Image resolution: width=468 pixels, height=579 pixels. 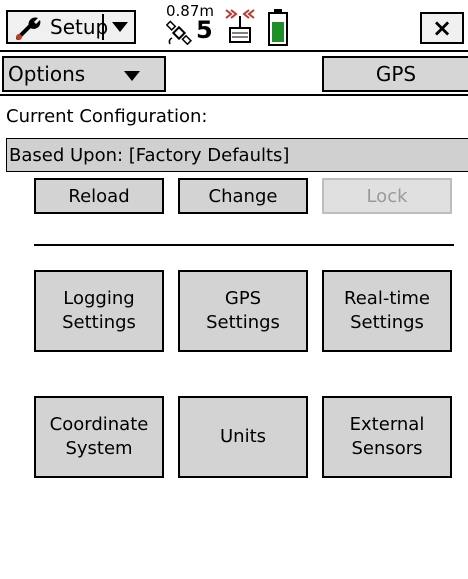 What do you see at coordinates (79, 27) in the screenshot?
I see `setup-label: Setup` at bounding box center [79, 27].